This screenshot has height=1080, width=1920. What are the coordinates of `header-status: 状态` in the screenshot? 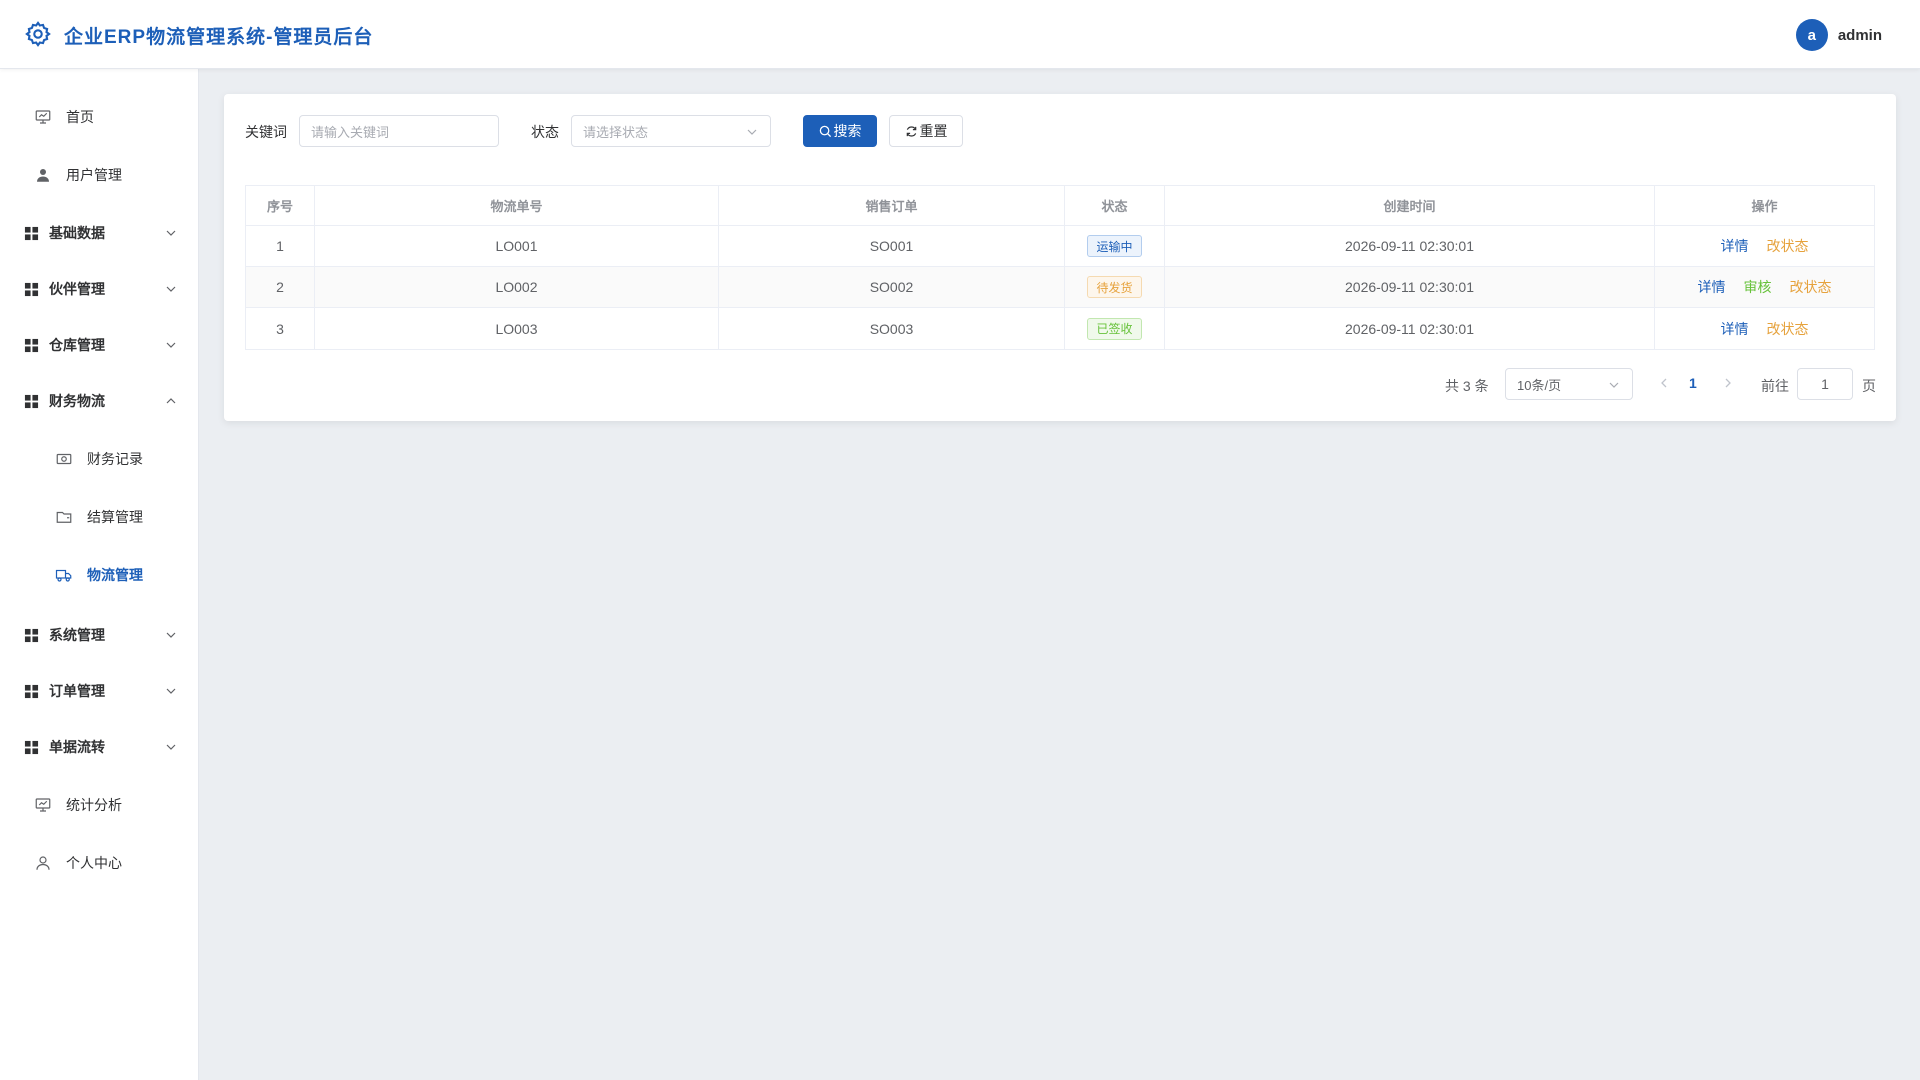 It's located at (1115, 205).